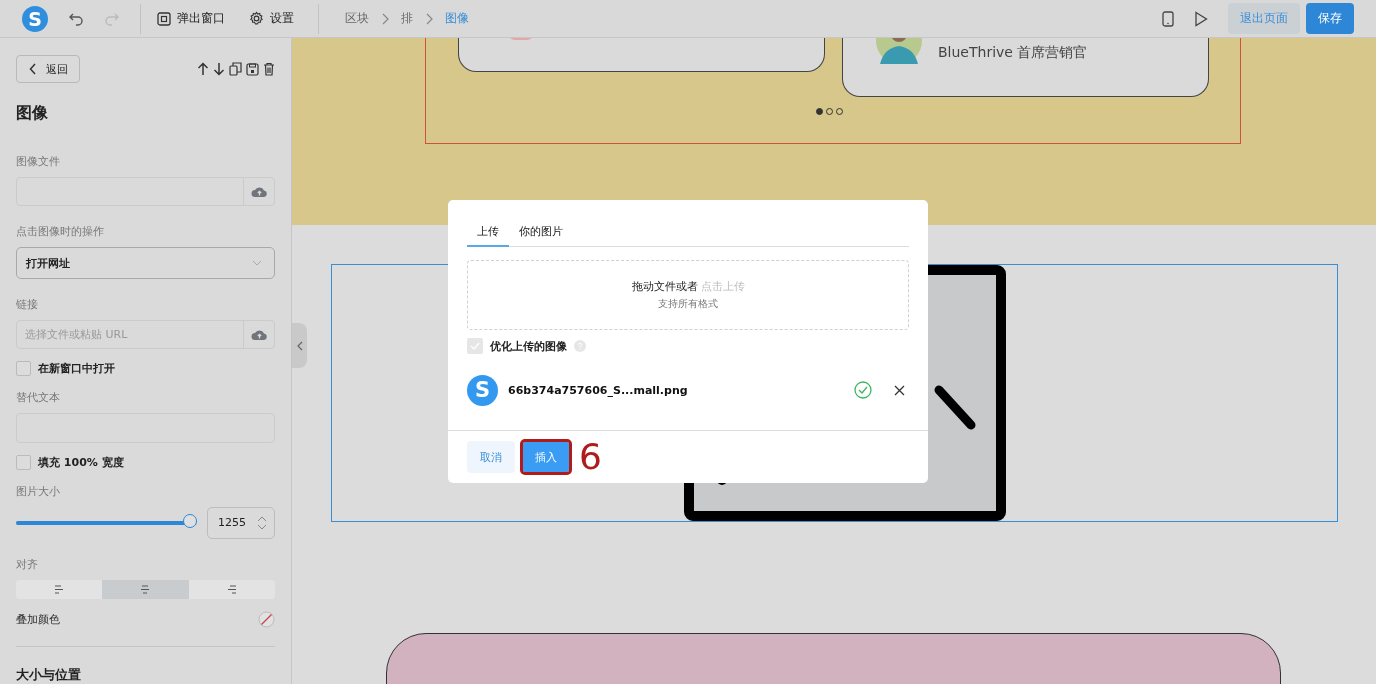  I want to click on check-icon, so click(475, 346).